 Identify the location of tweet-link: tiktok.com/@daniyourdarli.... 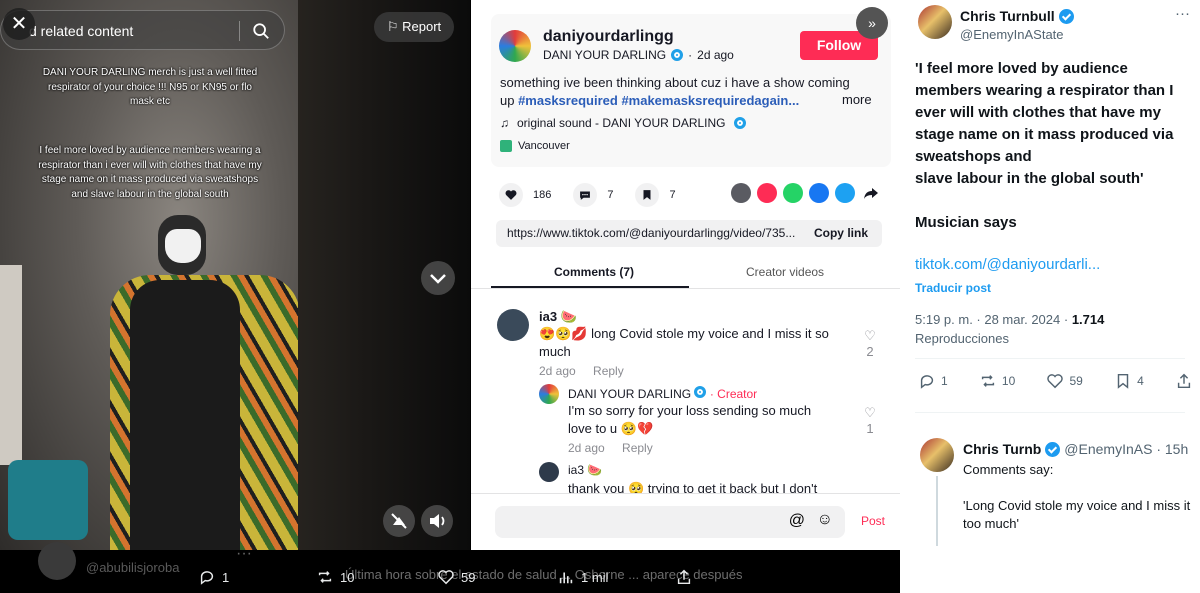
(1007, 264).